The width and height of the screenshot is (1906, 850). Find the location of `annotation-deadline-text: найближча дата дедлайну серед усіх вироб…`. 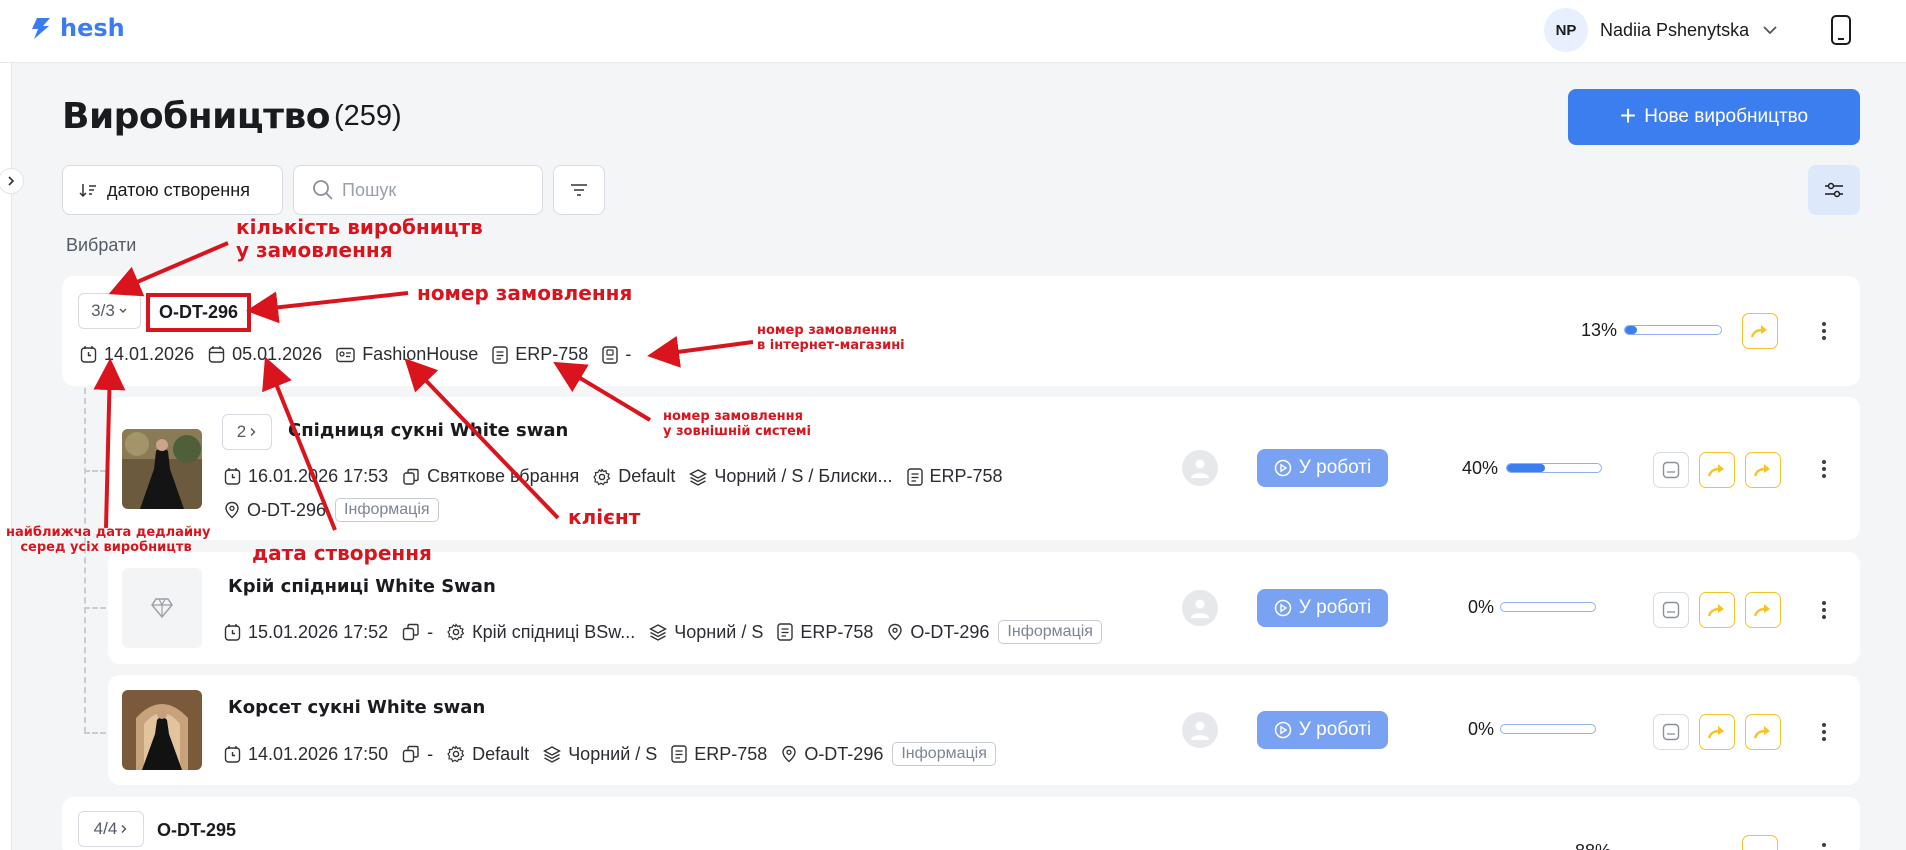

annotation-deadline-text: найближча дата дедлайну серед усіх вироб… is located at coordinates (108, 540).